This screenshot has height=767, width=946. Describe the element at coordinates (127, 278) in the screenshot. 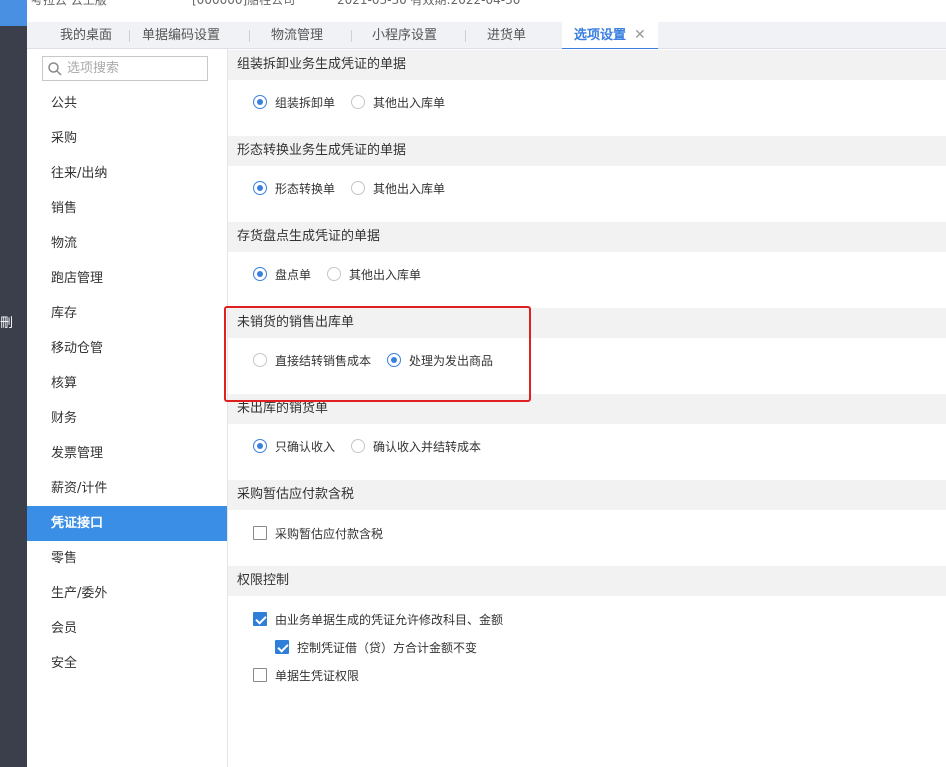

I see `sidebar-item-store-visit: 跑店管理` at that location.